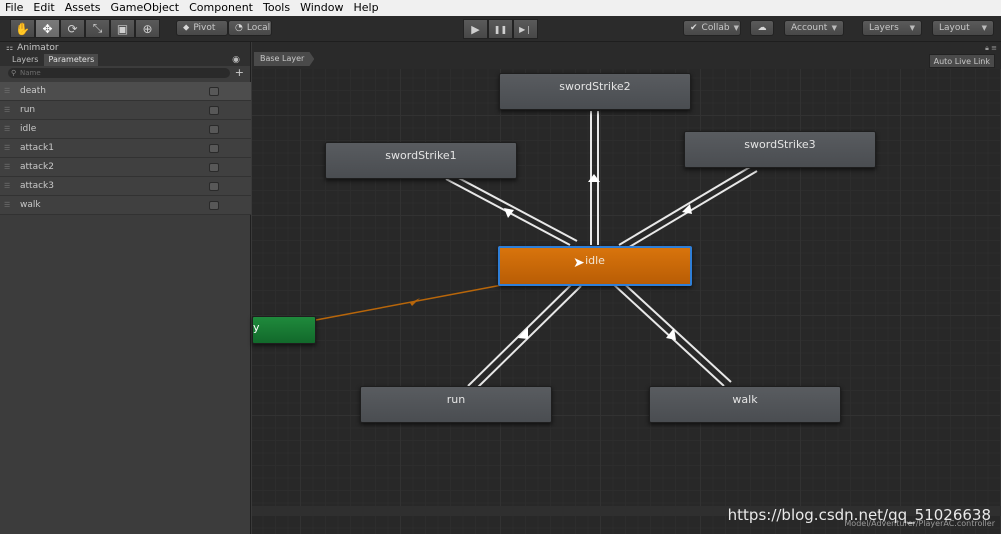 The image size is (1001, 534). I want to click on add-parameter-icon: +, so click(239, 72).